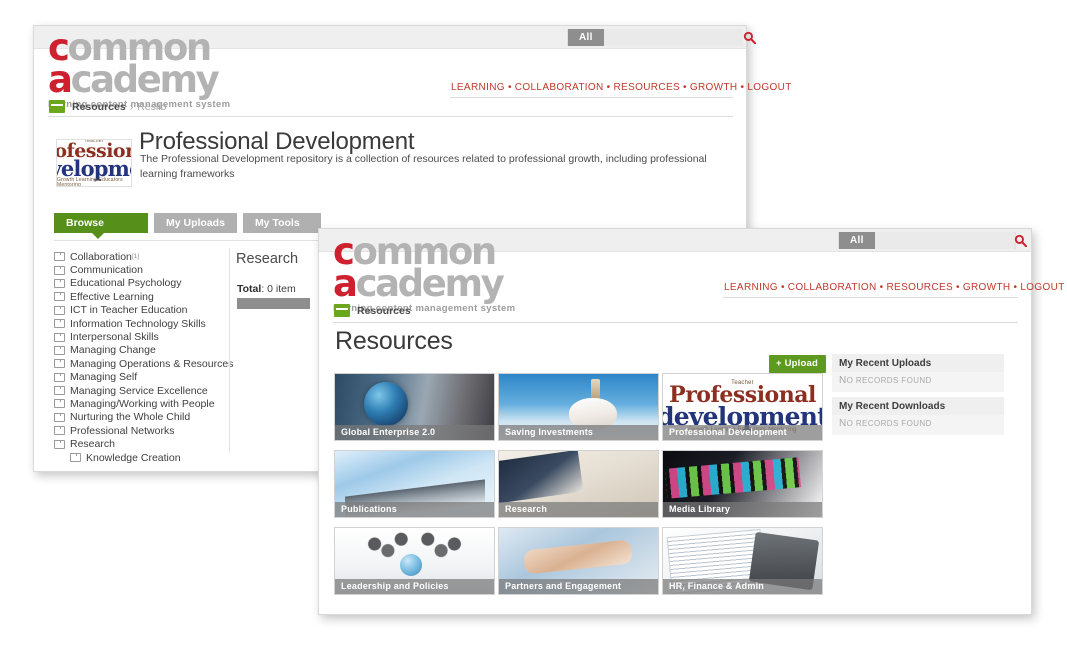 The image size is (1067, 659). Describe the element at coordinates (675, 322) in the screenshot. I see `header-divider` at that location.